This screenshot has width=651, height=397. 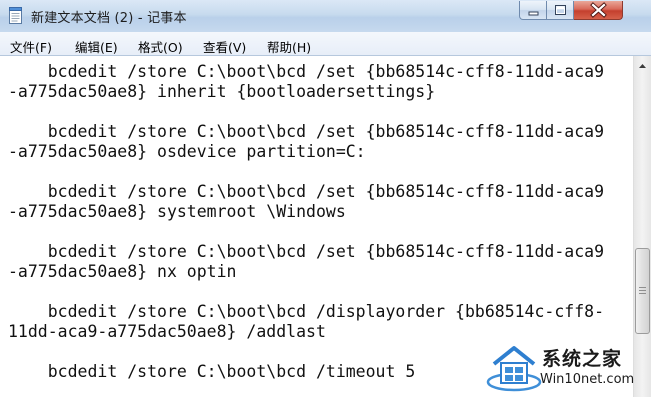 I want to click on notepad-icon, so click(x=16, y=15).